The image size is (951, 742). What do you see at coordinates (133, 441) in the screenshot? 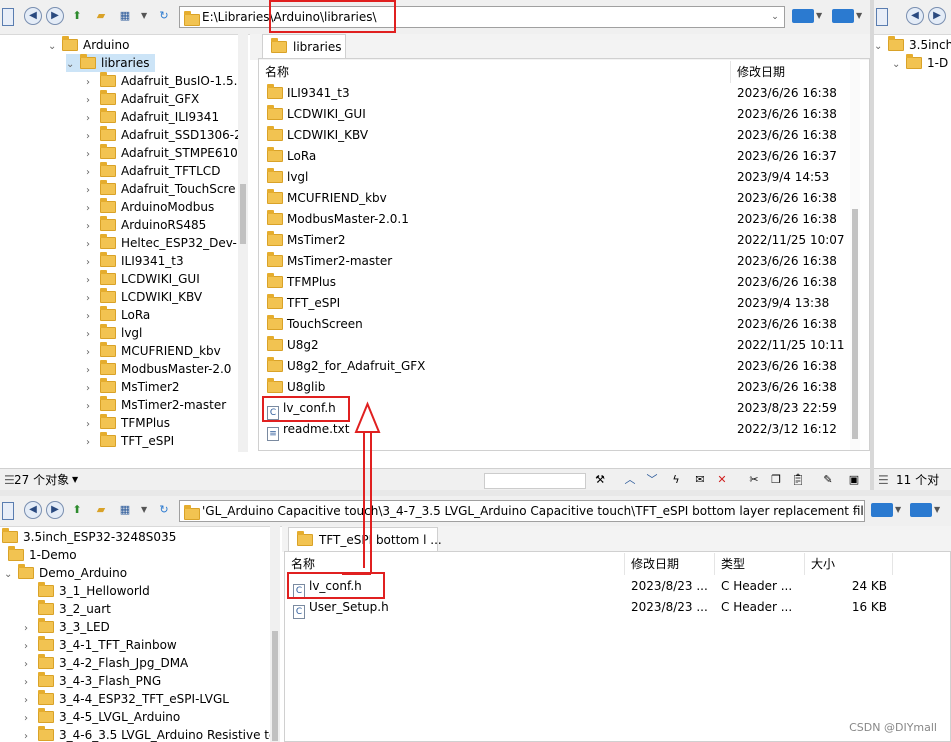
I see `tree-item: › TFT_eSPI` at bounding box center [133, 441].